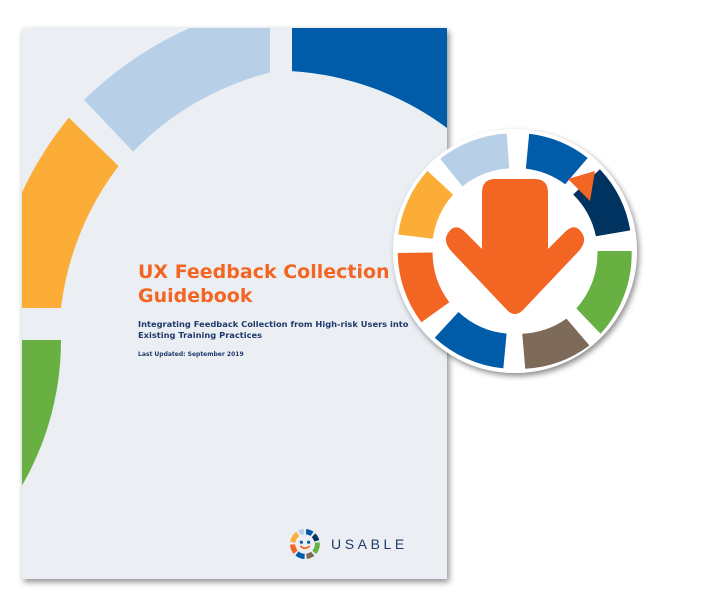 The height and width of the screenshot is (605, 702). Describe the element at coordinates (369, 78) in the screenshot. I see `arc-segment-blue` at that location.